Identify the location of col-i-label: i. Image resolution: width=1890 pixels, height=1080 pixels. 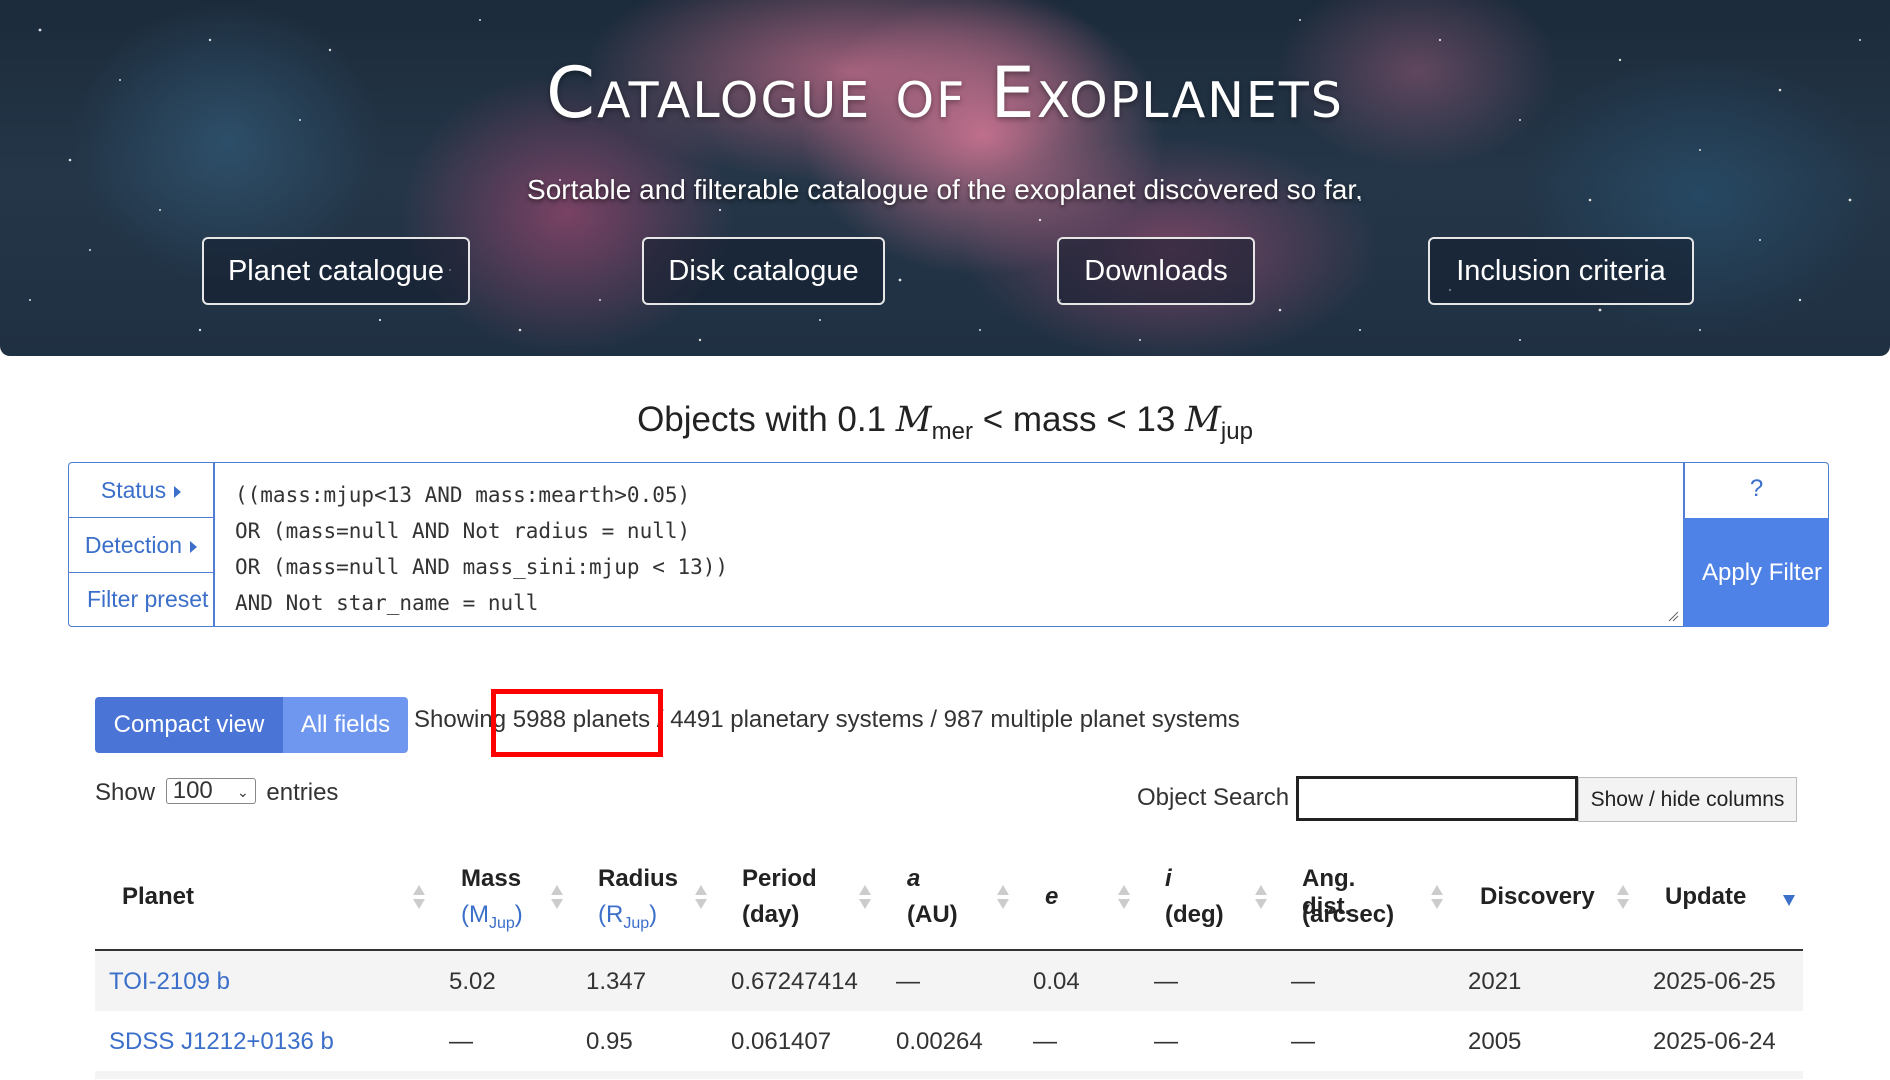
(1168, 878).